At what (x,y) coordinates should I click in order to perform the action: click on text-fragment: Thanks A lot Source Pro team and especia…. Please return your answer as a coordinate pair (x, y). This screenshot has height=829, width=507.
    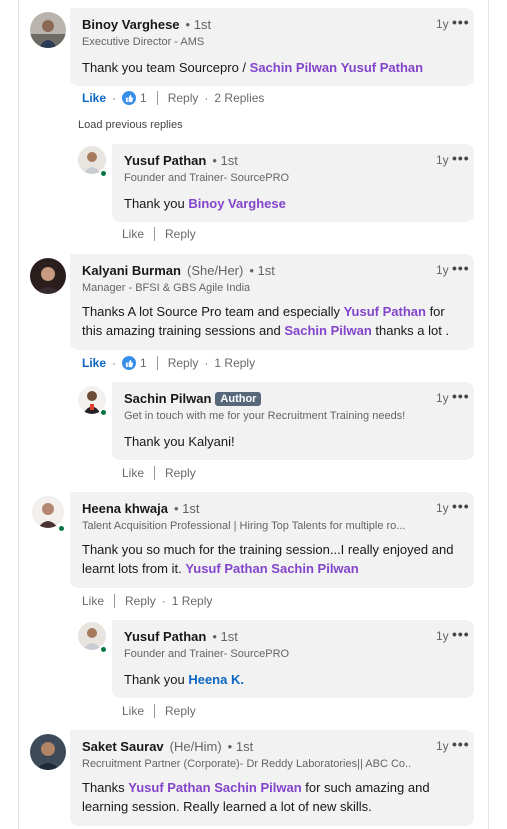
    Looking at the image, I should click on (213, 311).